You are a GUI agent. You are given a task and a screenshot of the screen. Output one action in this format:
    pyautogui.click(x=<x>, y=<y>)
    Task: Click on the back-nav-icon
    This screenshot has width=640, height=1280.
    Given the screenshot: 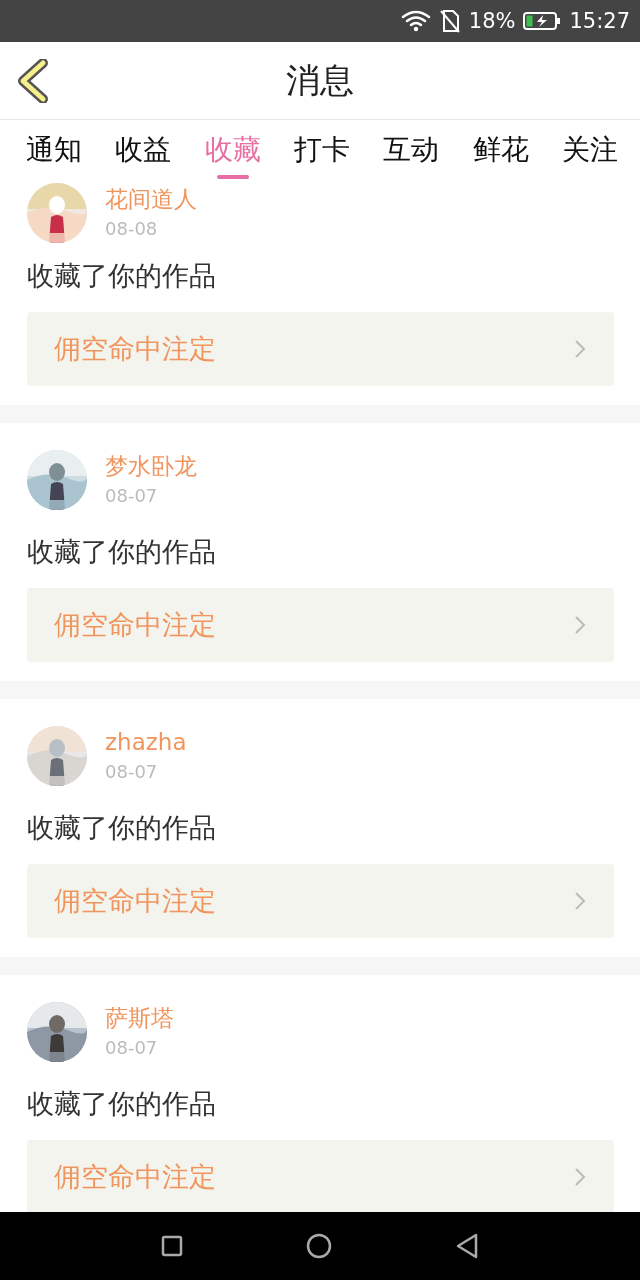 What is the action you would take?
    pyautogui.click(x=466, y=1246)
    